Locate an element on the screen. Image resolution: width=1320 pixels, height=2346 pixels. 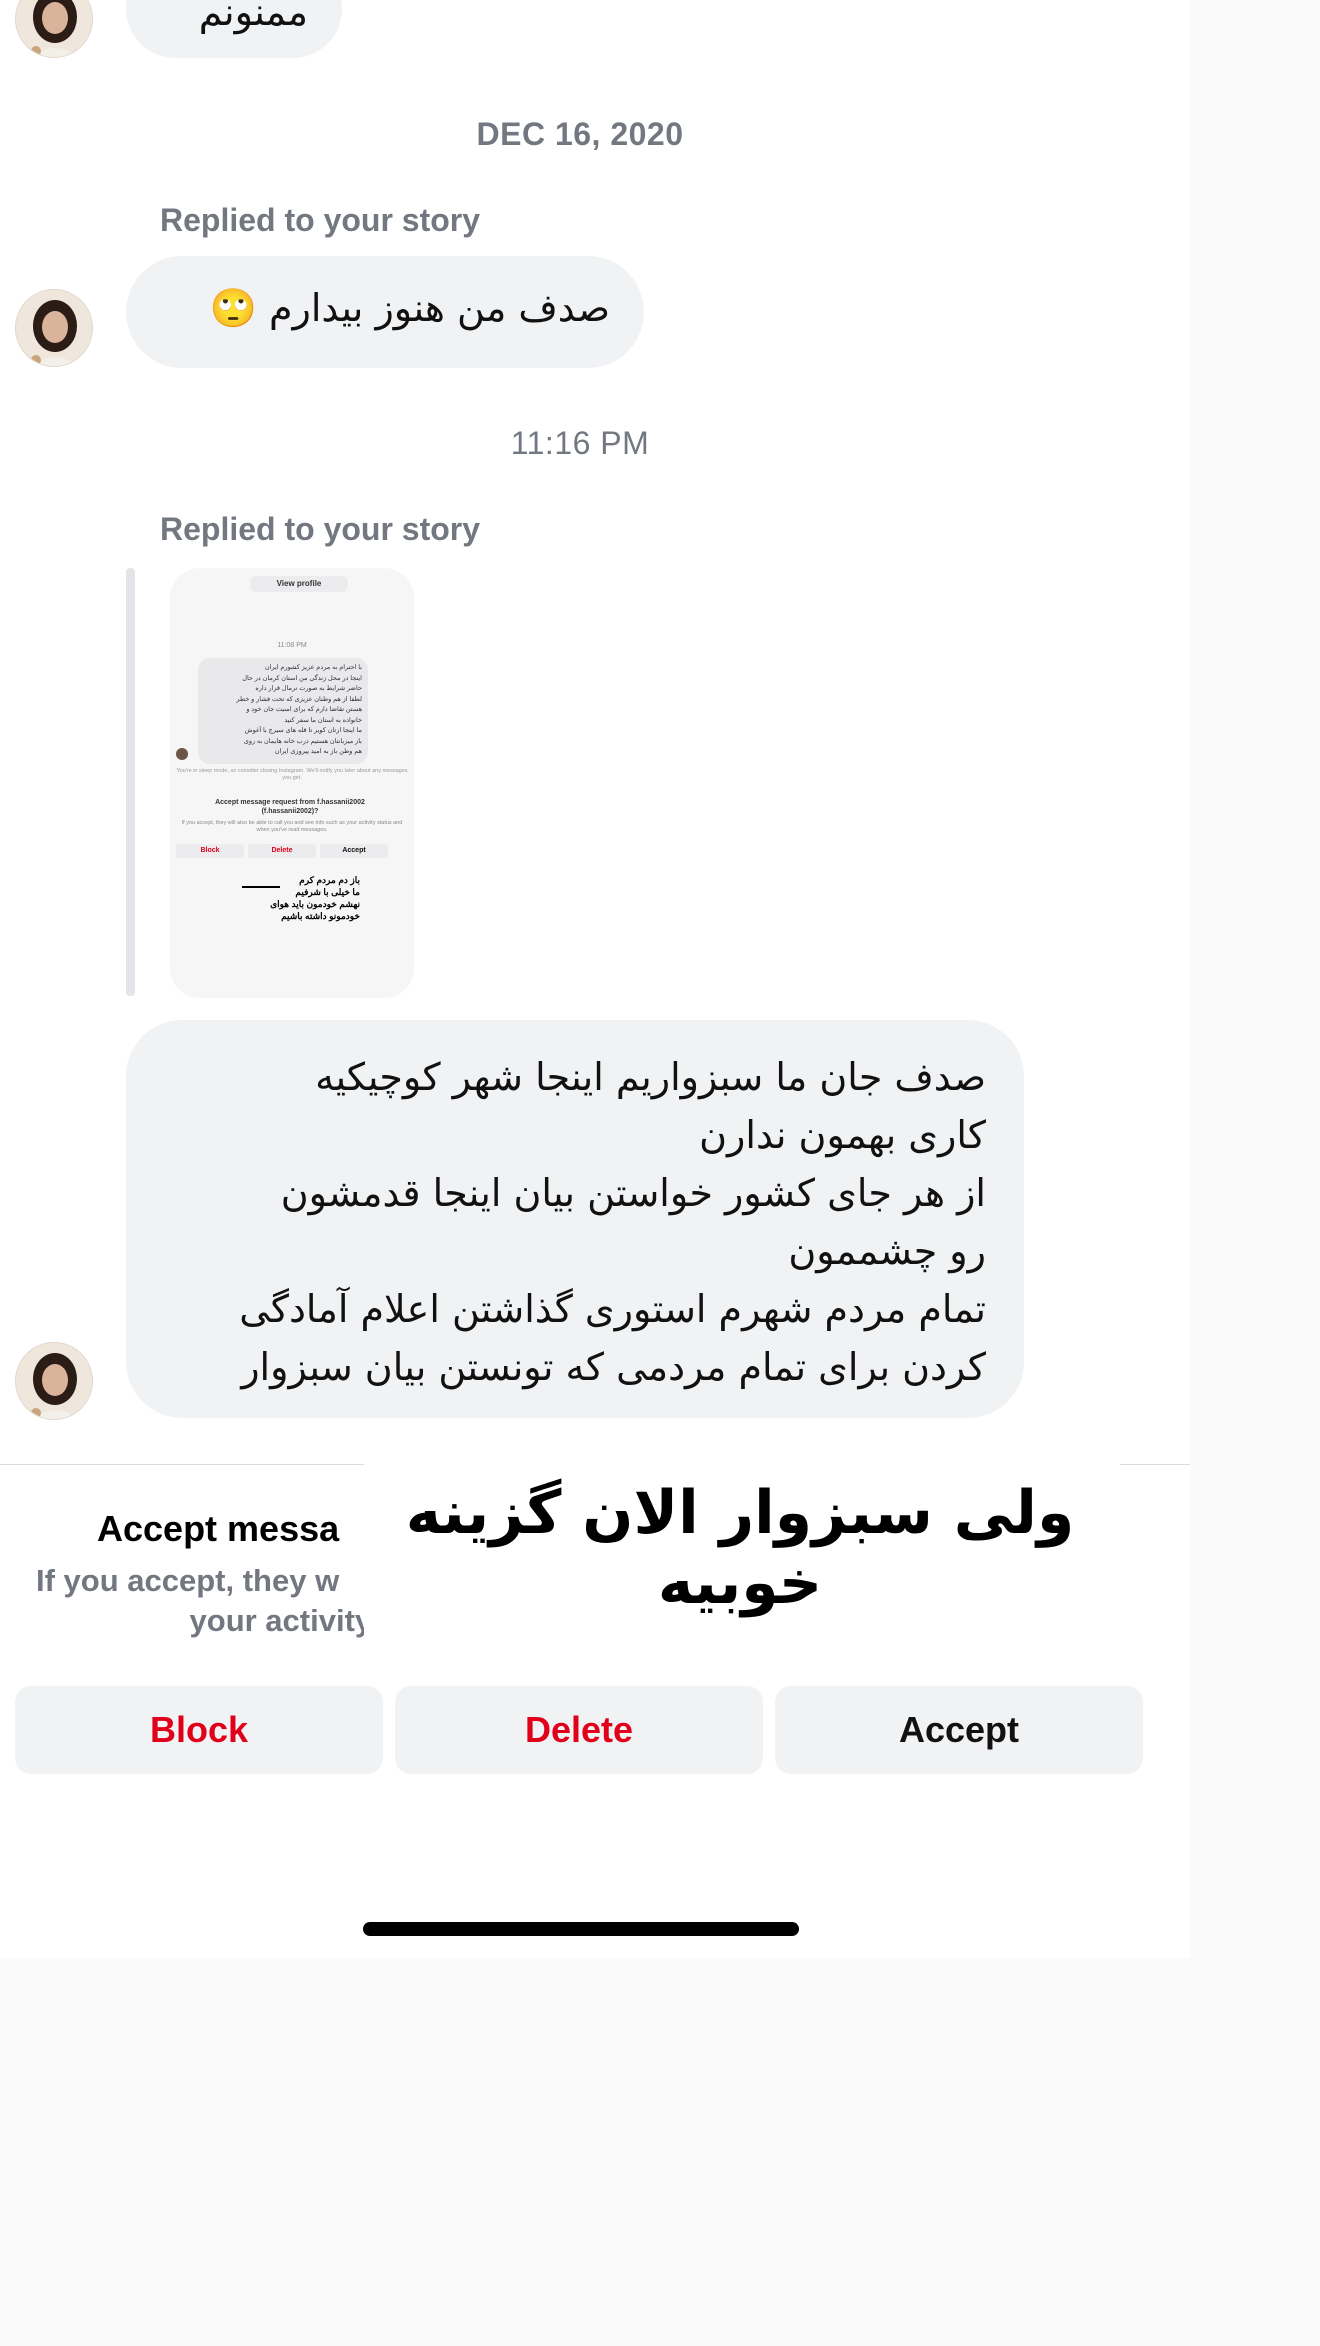
message-bubble: صدف من هنوز بیدارم 🙄 is located at coordinates (385, 312).